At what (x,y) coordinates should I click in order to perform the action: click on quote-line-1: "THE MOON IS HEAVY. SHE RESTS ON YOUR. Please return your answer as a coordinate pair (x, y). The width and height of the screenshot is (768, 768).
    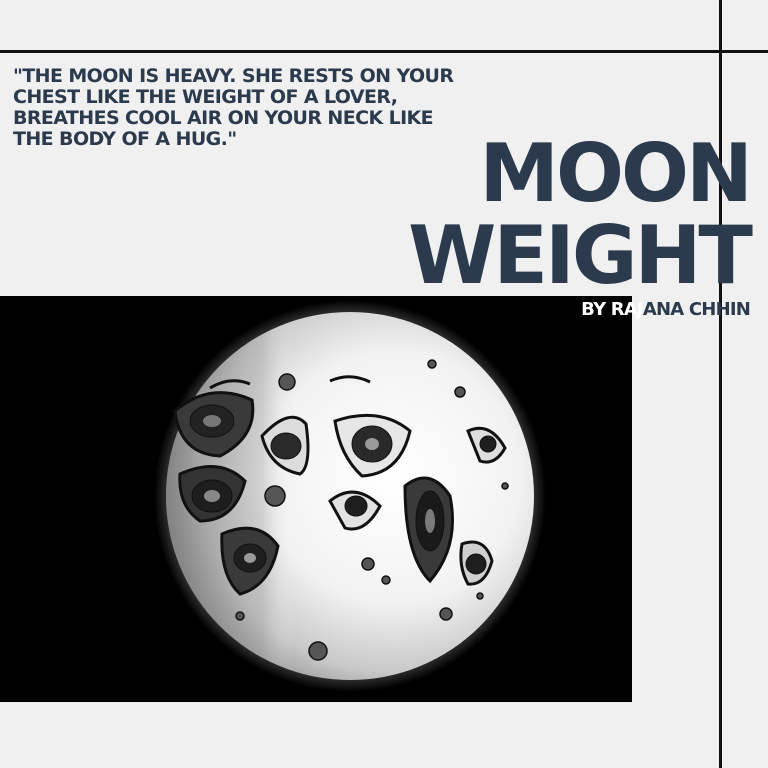
    Looking at the image, I should click on (233, 76).